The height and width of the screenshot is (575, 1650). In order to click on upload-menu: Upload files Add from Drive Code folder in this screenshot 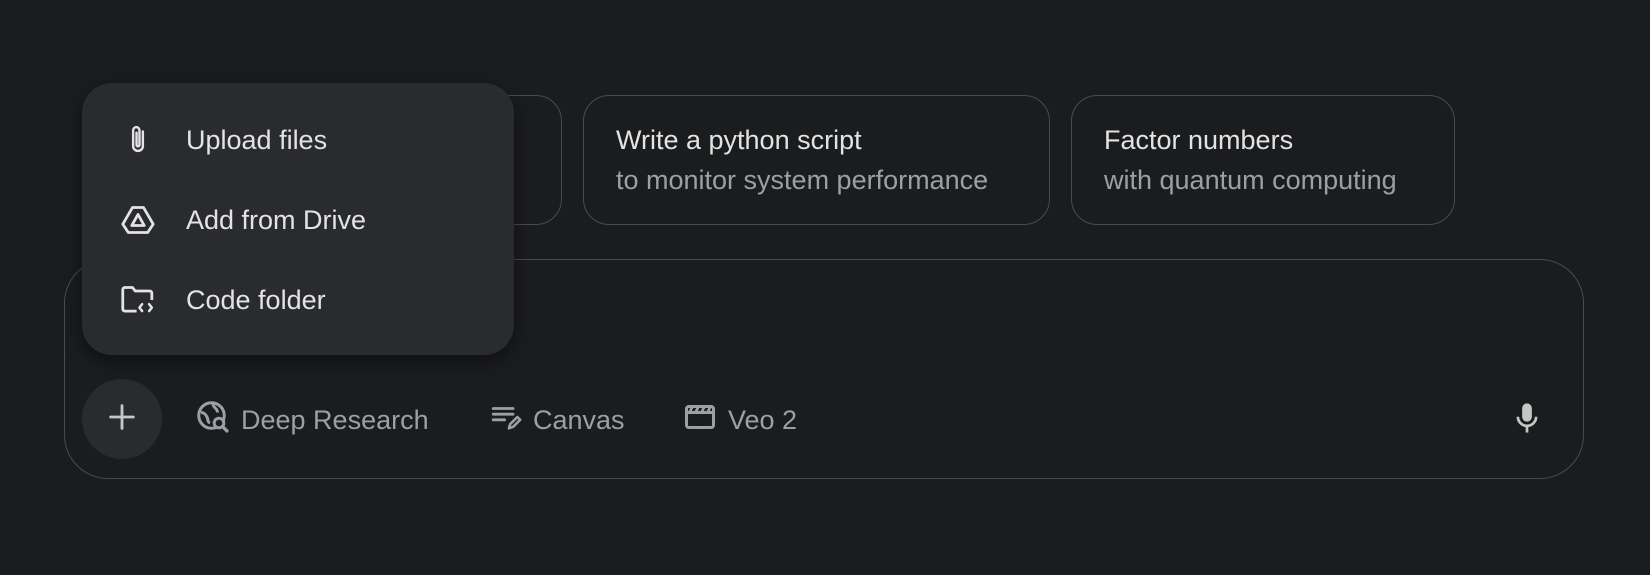, I will do `click(298, 219)`.